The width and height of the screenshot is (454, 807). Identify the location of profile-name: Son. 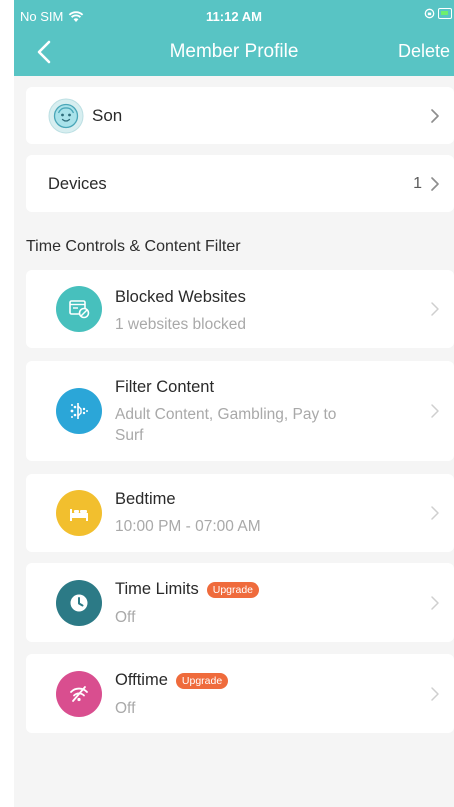
(107, 115).